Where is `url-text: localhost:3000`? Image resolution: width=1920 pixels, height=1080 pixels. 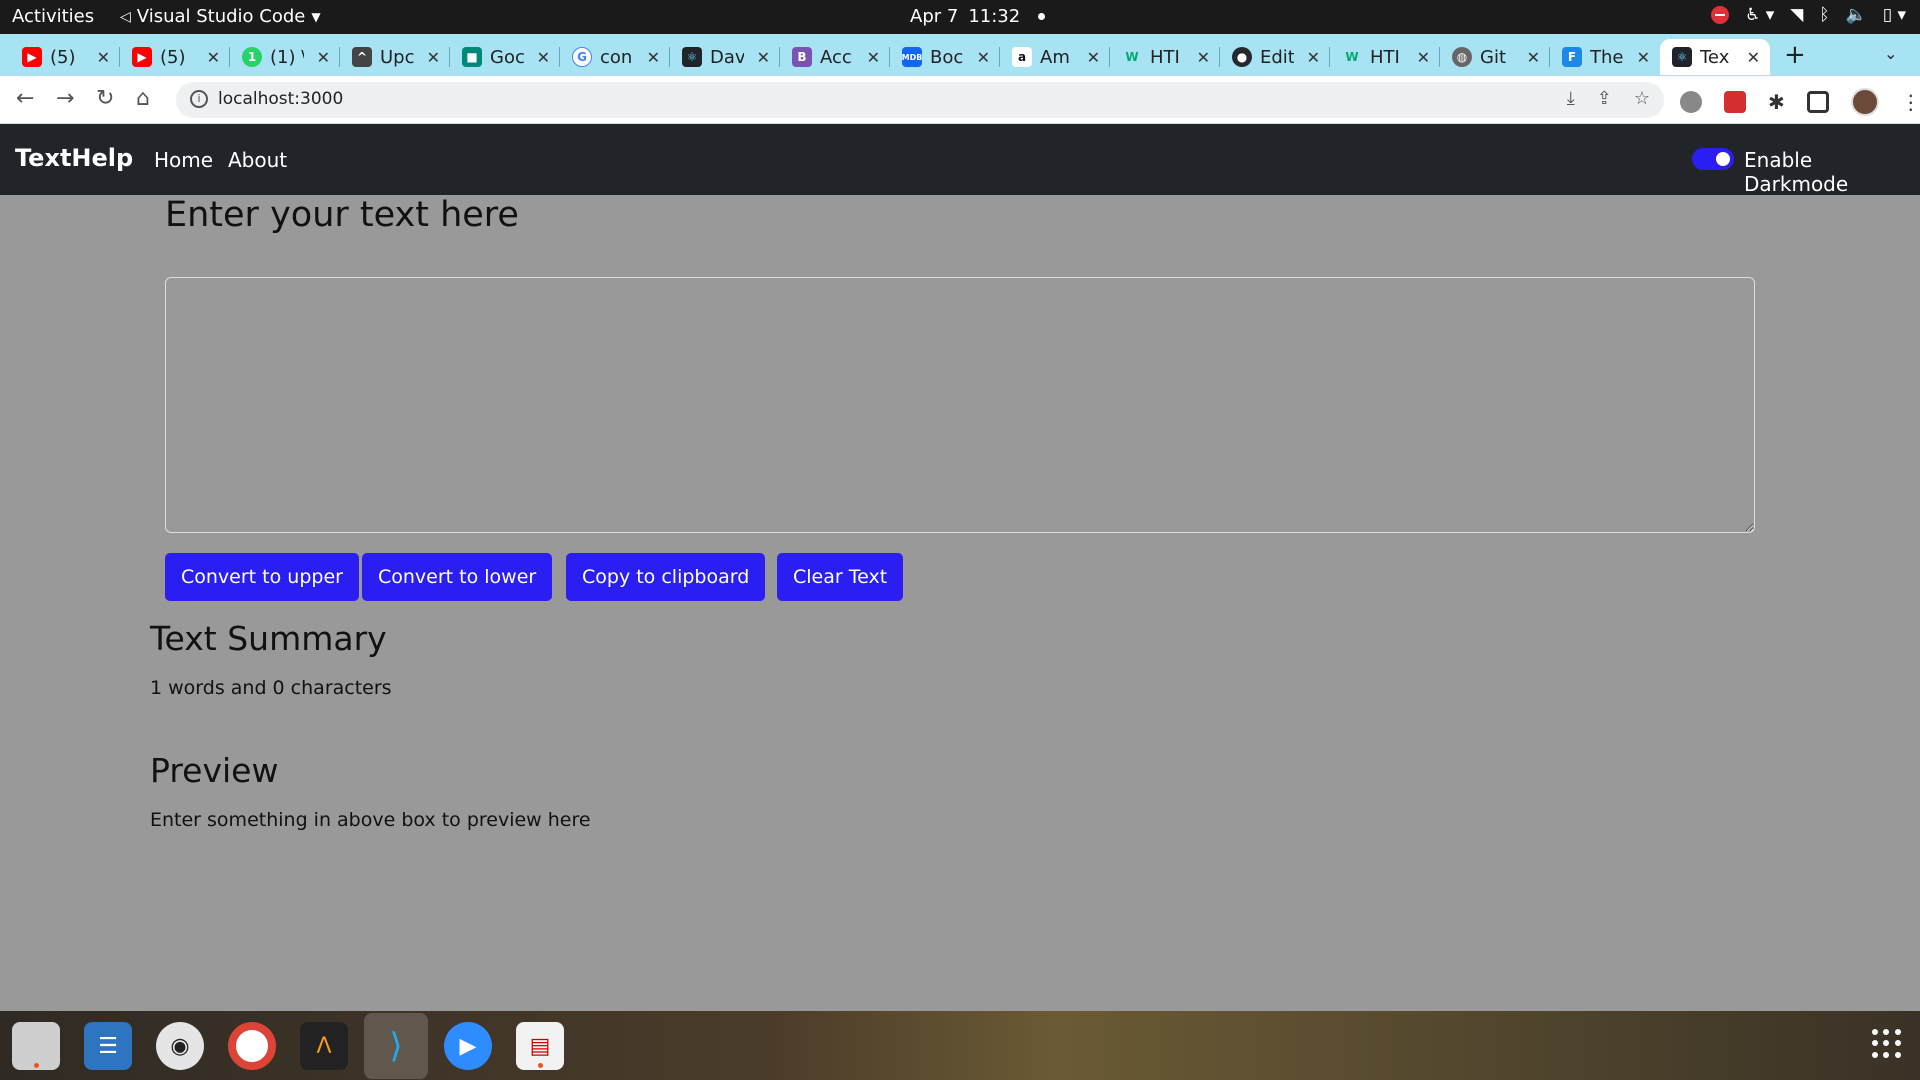
url-text: localhost:3000 is located at coordinates (280, 99).